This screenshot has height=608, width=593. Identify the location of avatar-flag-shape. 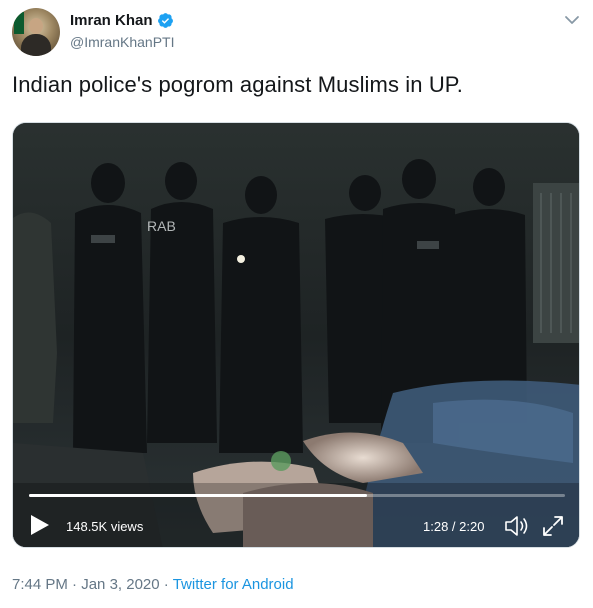
(19, 23).